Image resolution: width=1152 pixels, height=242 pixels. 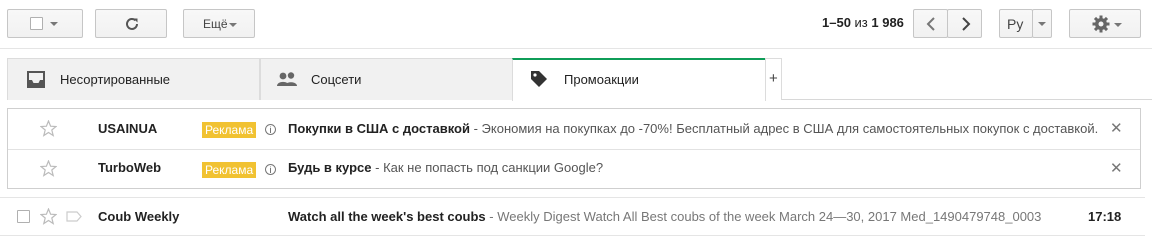 I want to click on more-button: Ещё, so click(x=219, y=23).